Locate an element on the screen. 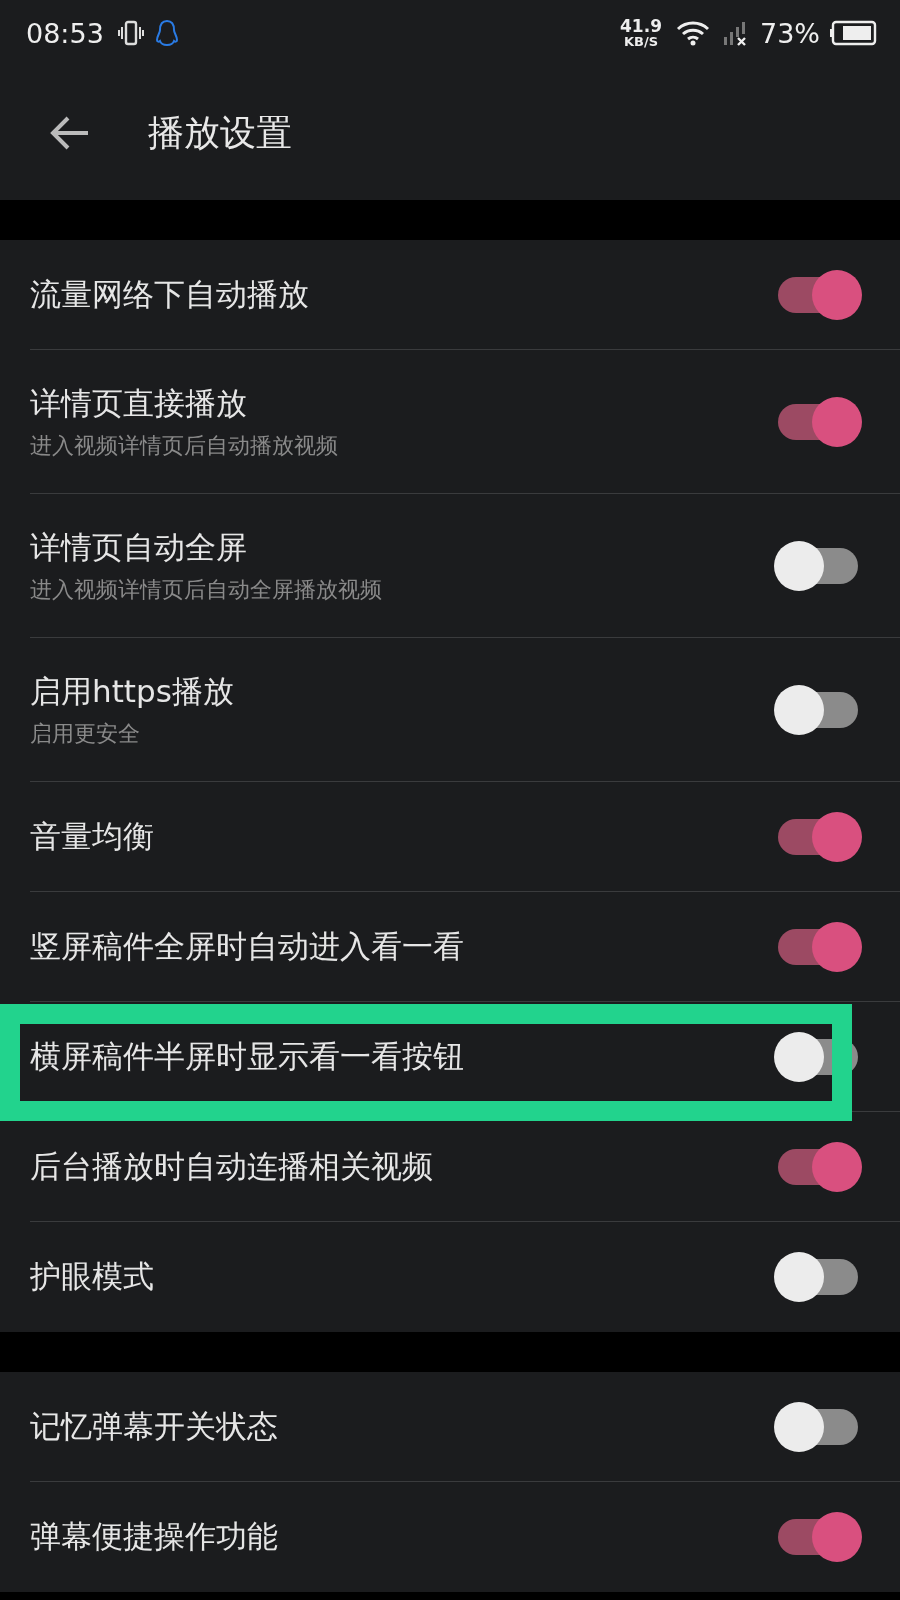  speed-value: 41.9 is located at coordinates (641, 26).